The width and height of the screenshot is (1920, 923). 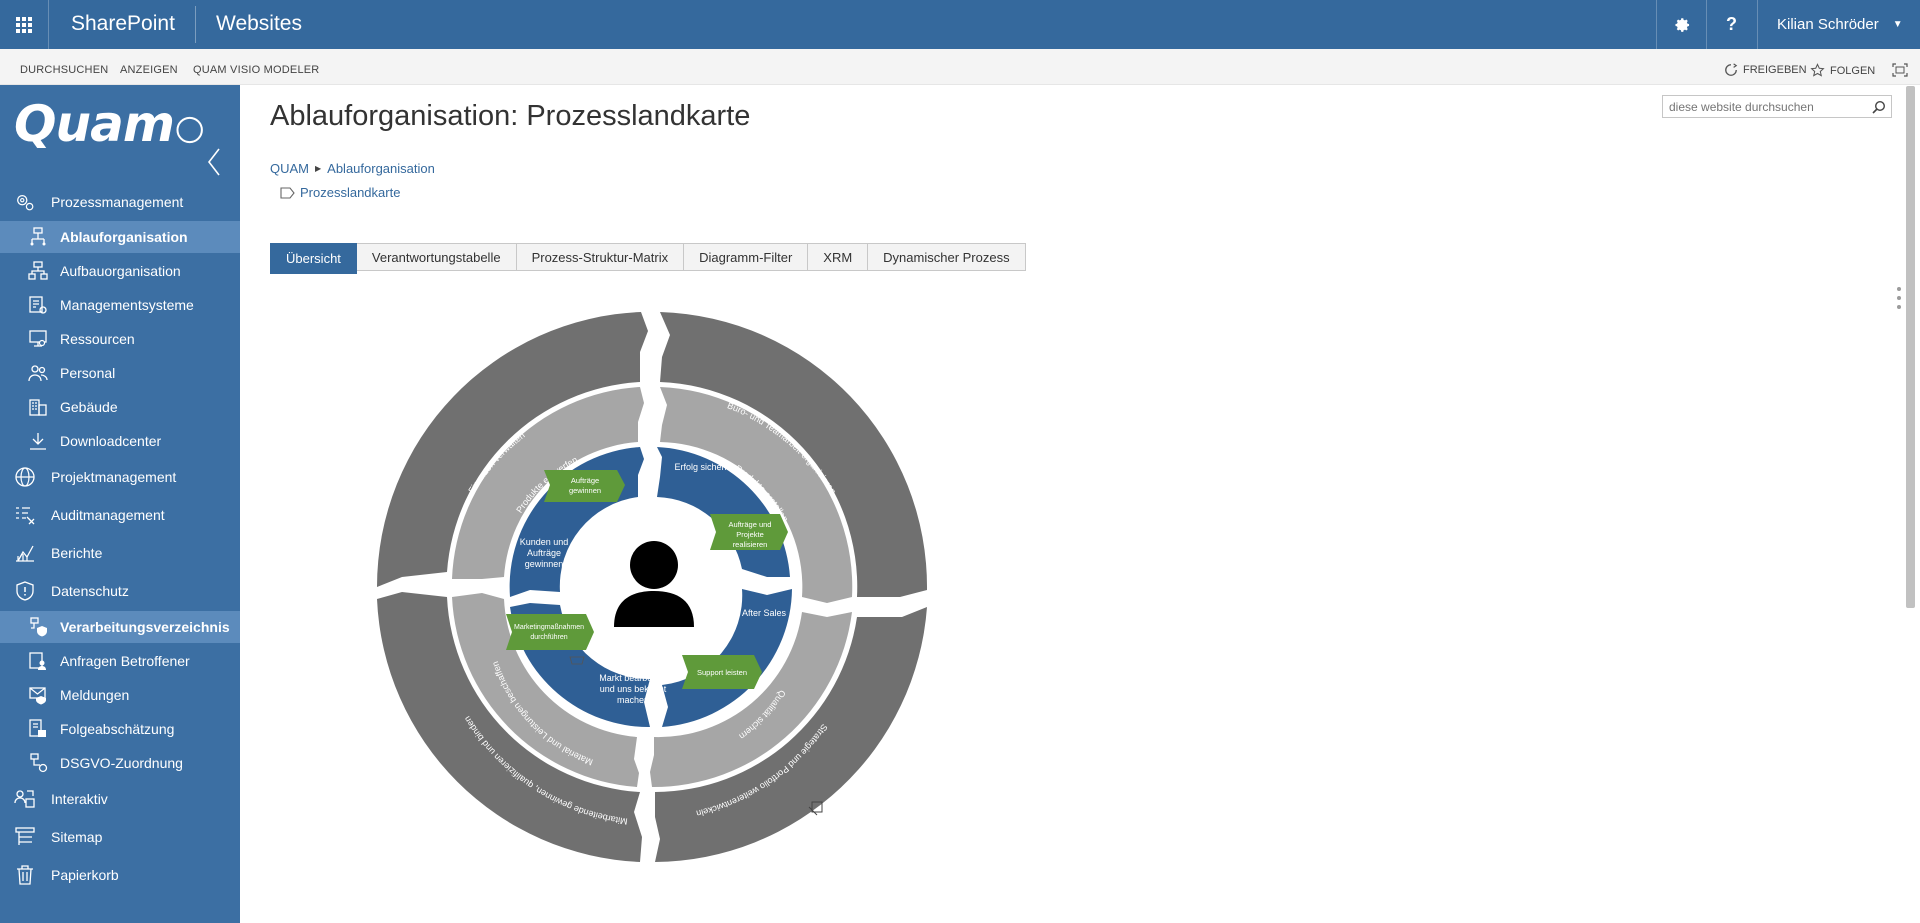 What do you see at coordinates (510, 116) in the screenshot?
I see `page-title: Ablauforganisation: Prozesslandkarte` at bounding box center [510, 116].